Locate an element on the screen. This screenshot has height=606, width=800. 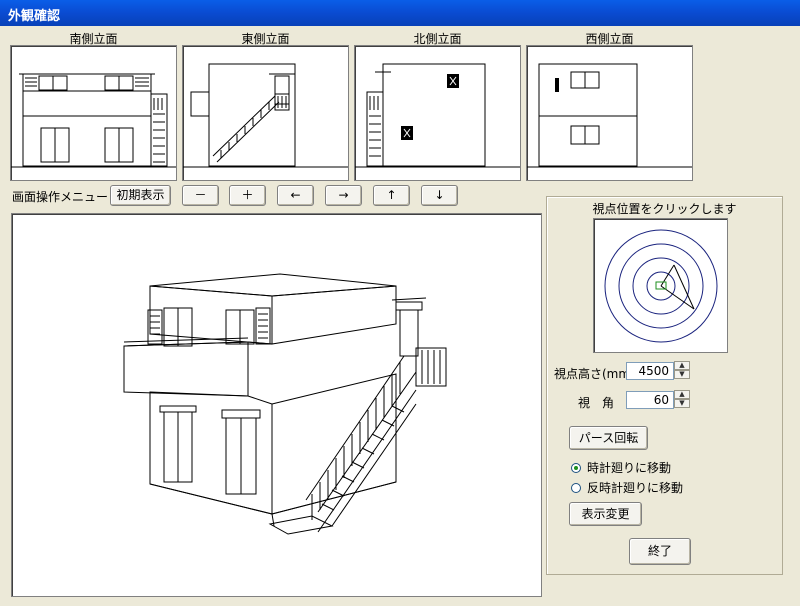
elevation-view-south is located at coordinates (93, 113).